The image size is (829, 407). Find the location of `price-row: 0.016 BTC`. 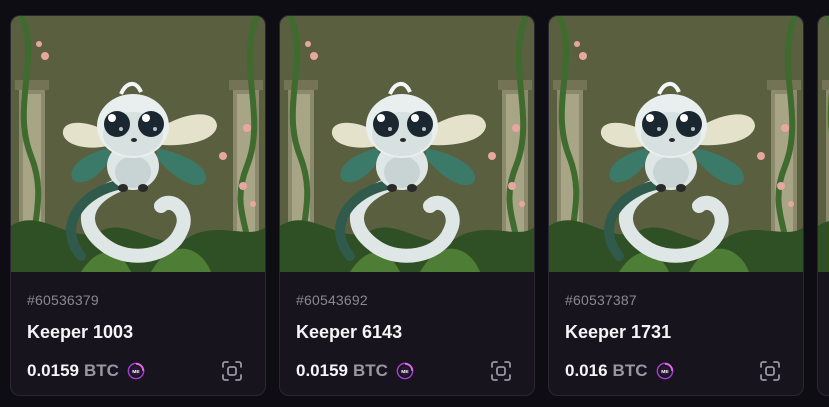

price-row: 0.016 BTC is located at coordinates (619, 371).